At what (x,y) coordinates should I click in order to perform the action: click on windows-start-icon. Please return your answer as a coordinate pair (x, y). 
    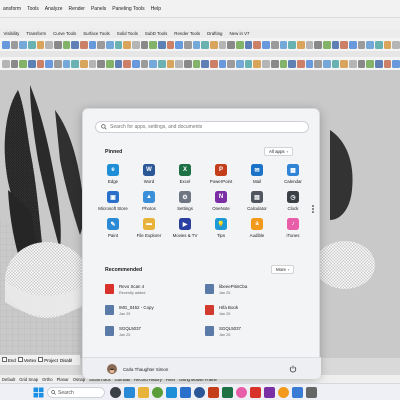
    Looking at the image, I should click on (38, 392).